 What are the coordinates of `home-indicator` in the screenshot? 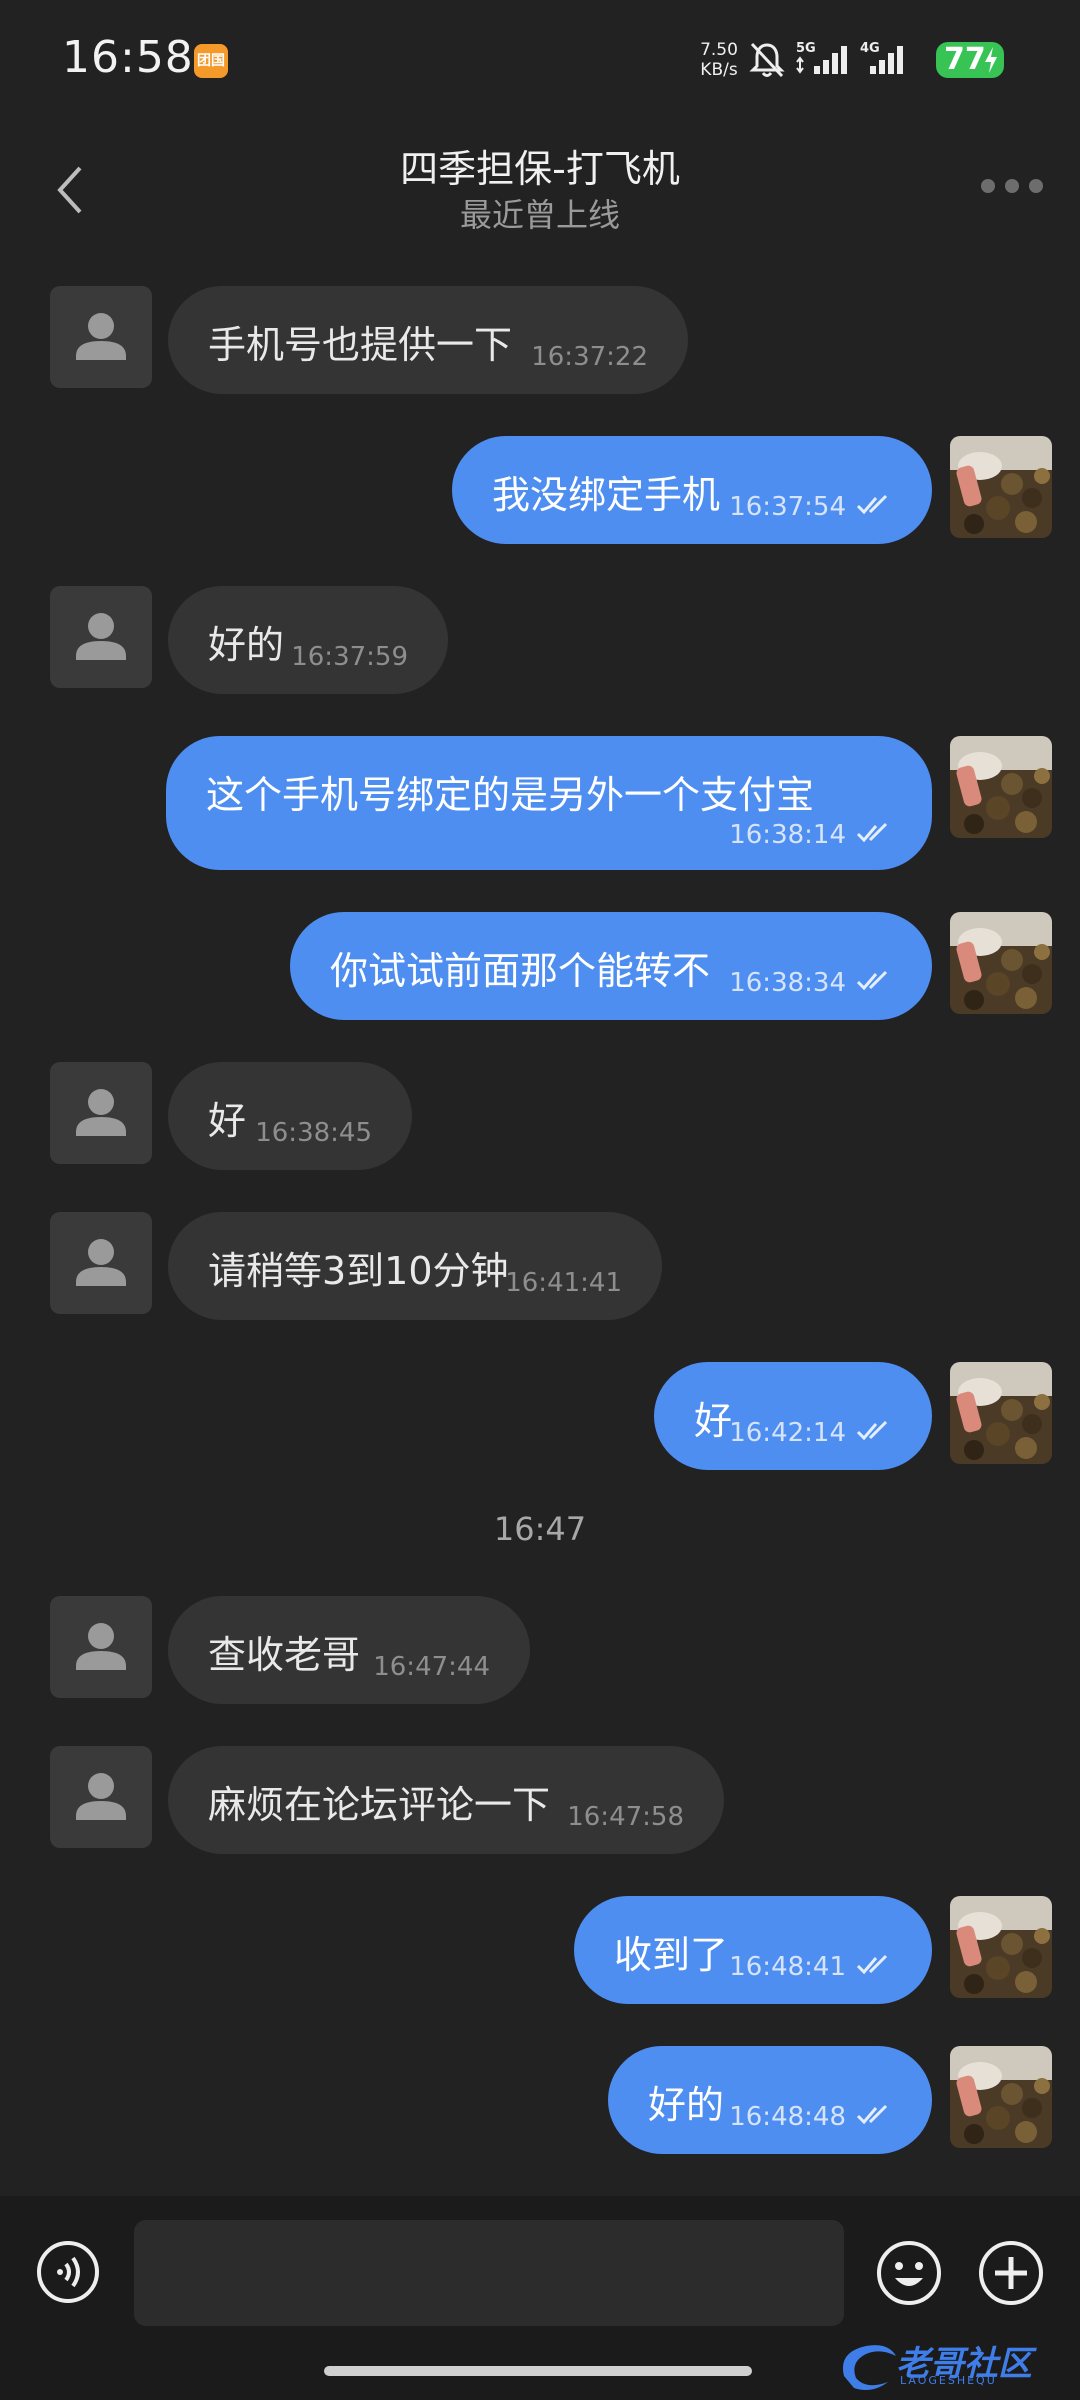 It's located at (538, 2371).